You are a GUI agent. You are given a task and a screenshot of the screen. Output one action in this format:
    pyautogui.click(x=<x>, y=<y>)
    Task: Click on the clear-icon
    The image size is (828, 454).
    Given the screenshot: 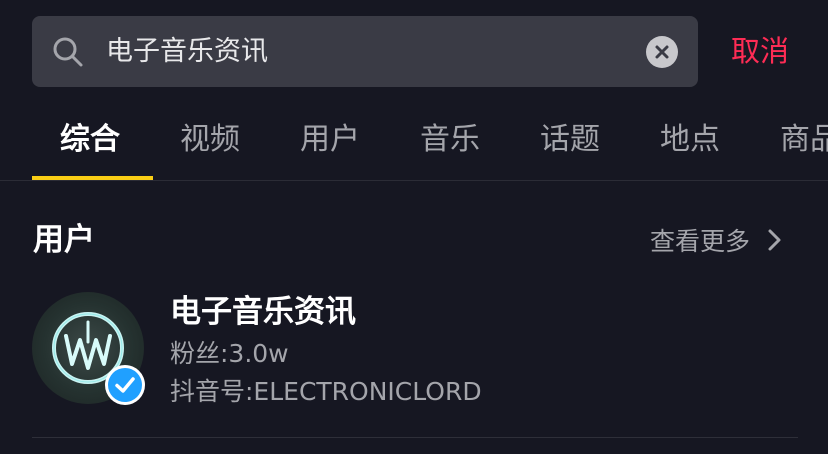 What is the action you would take?
    pyautogui.click(x=662, y=52)
    